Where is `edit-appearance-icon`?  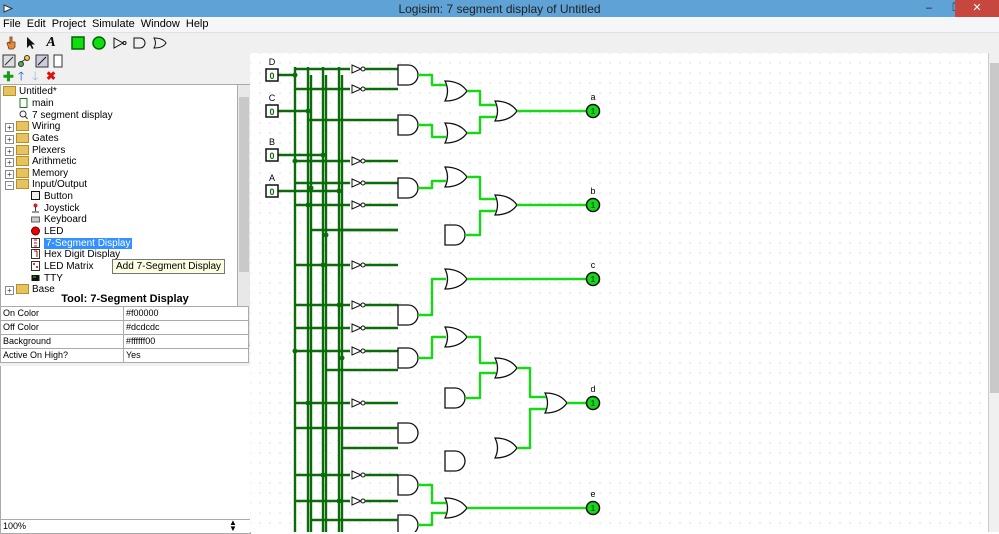 edit-appearance-icon is located at coordinates (58, 61).